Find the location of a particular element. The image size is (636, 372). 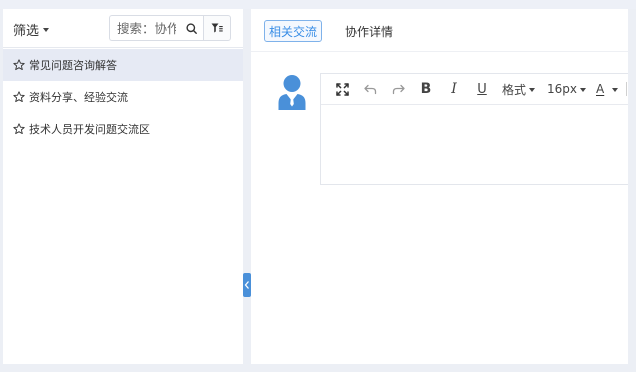

category-item-label: 资料分享、经验交流 is located at coordinates (78, 97).